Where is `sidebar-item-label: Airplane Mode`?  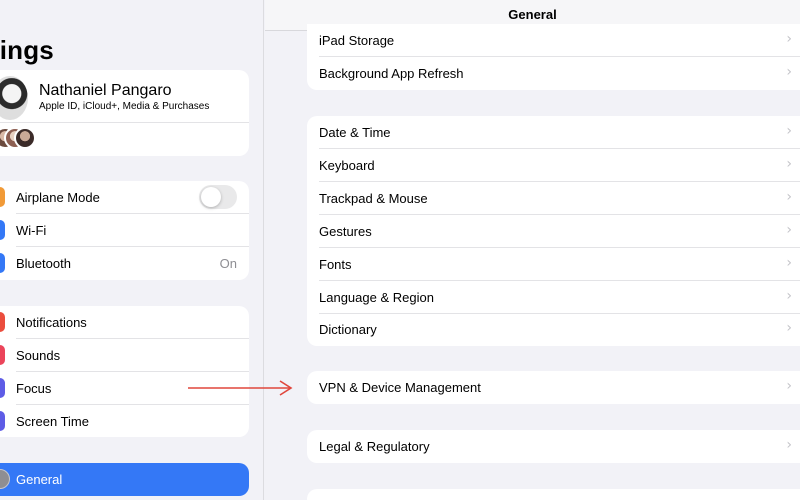 sidebar-item-label: Airplane Mode is located at coordinates (58, 197).